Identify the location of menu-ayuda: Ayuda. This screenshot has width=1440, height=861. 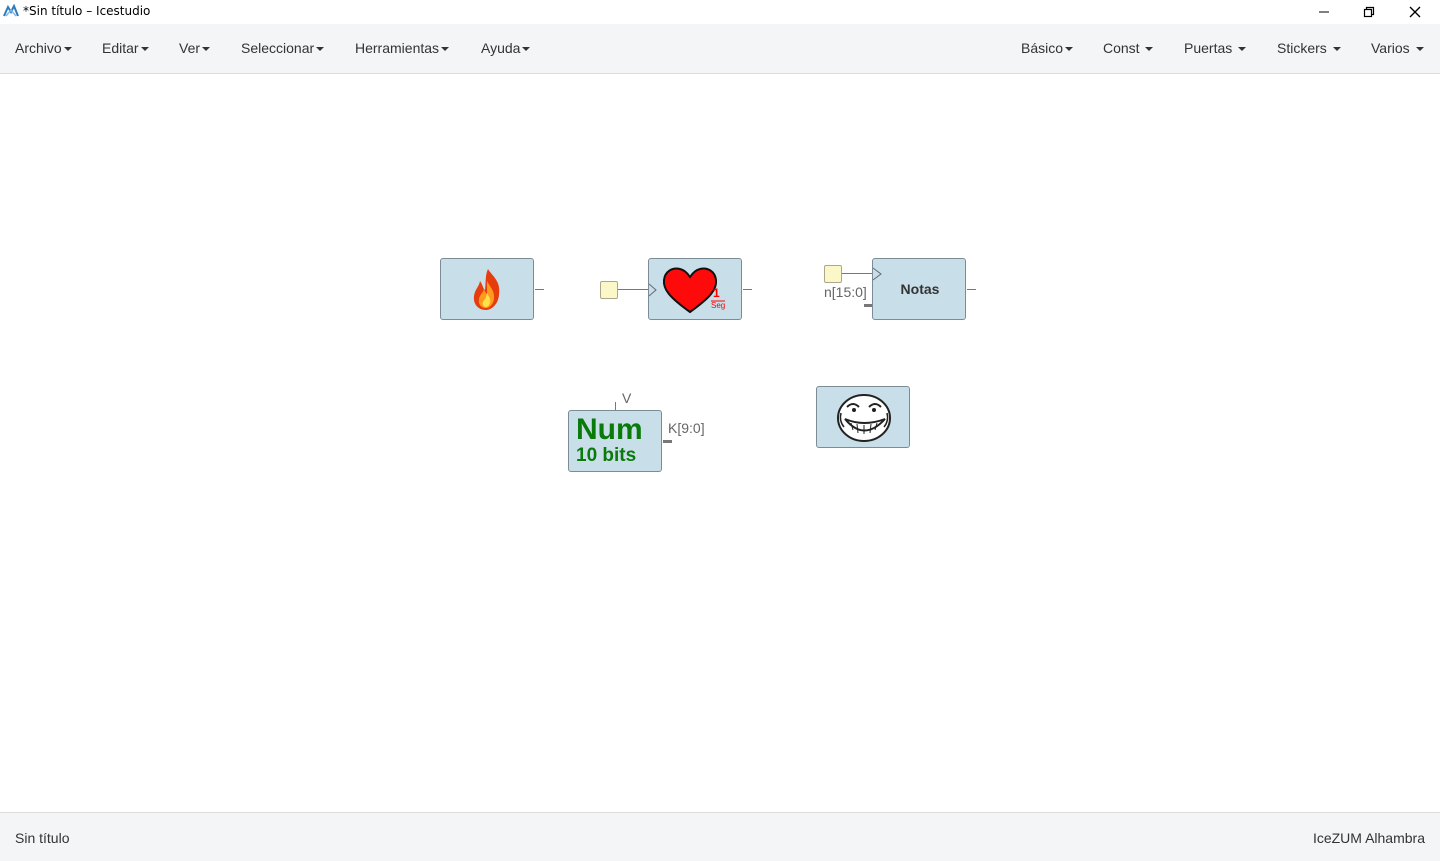
(506, 48).